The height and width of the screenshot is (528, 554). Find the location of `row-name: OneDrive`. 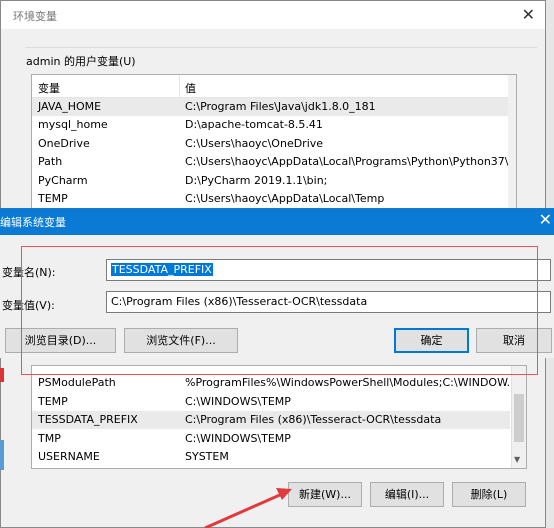

row-name: OneDrive is located at coordinates (64, 143).